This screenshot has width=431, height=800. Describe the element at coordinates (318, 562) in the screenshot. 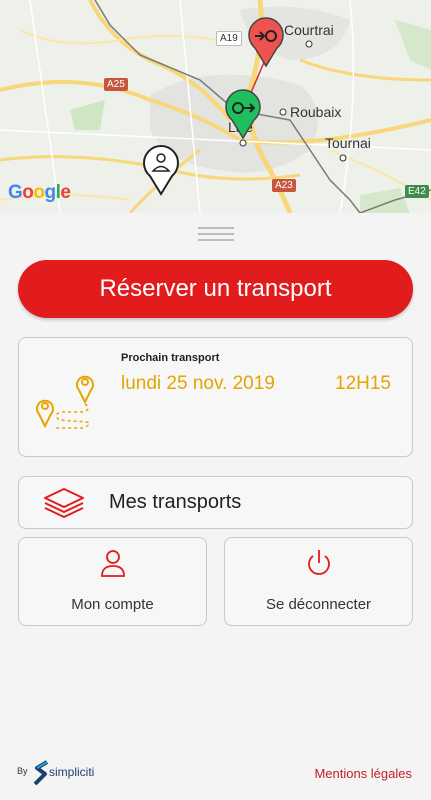

I see `power-icon` at that location.